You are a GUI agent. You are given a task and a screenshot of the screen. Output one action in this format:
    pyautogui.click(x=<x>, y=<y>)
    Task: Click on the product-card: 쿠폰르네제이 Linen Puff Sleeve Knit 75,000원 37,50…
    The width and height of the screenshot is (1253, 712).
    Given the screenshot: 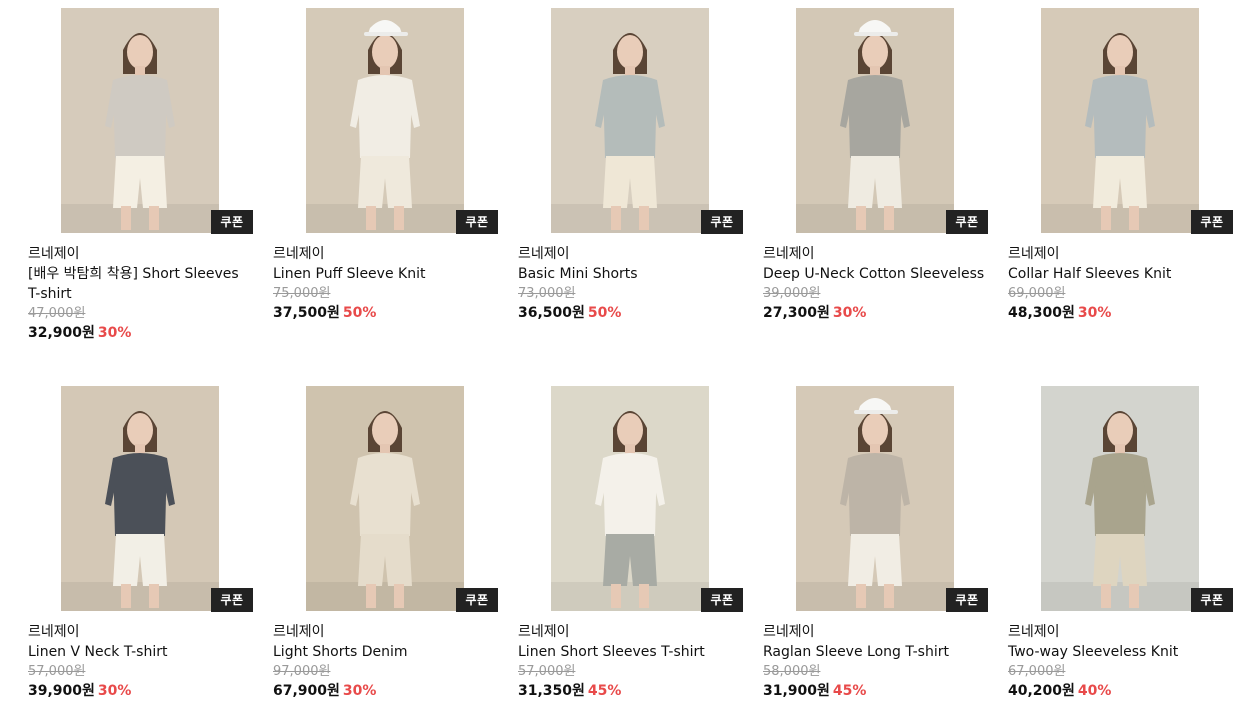 What is the action you would take?
    pyautogui.click(x=386, y=165)
    